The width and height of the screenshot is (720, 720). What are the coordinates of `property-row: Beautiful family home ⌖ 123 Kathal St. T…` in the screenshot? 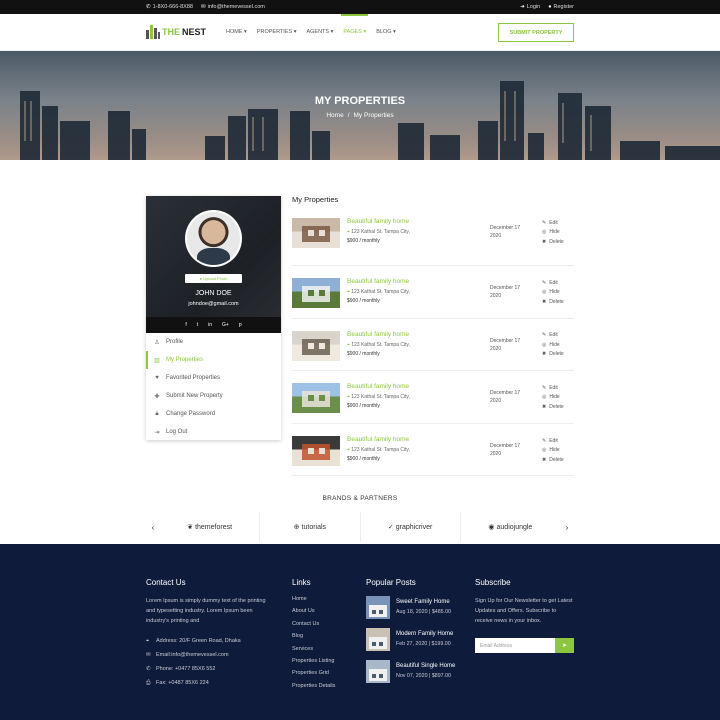 It's located at (433, 351).